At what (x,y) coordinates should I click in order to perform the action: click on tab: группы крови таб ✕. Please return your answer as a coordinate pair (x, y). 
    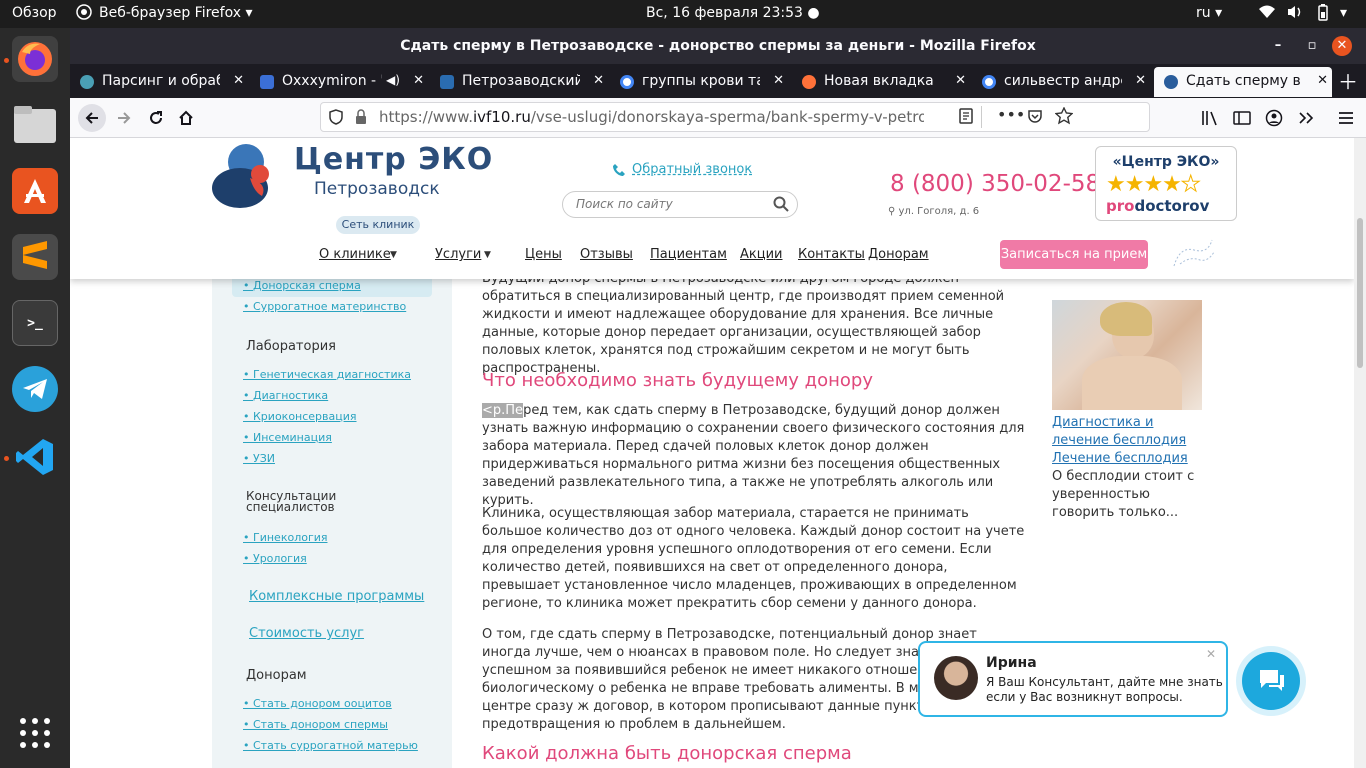
    Looking at the image, I should click on (699, 82).